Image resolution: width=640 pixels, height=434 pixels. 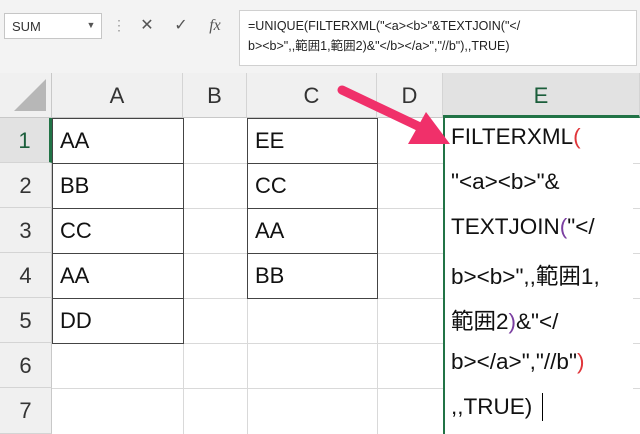 What do you see at coordinates (26, 275) in the screenshot?
I see `row-header-4: 4` at bounding box center [26, 275].